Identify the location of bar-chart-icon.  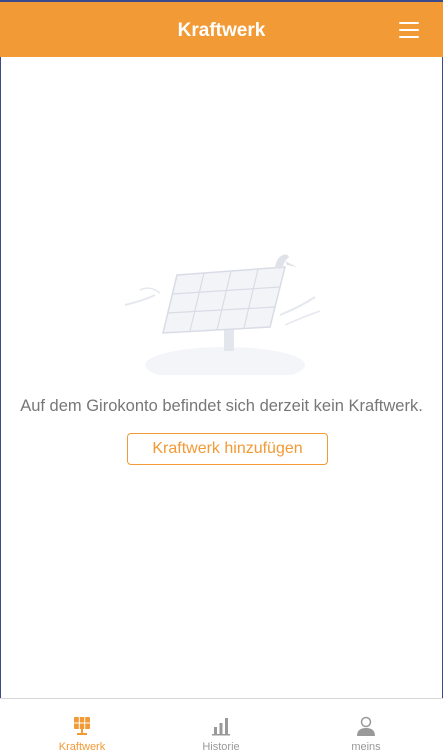
(221, 727).